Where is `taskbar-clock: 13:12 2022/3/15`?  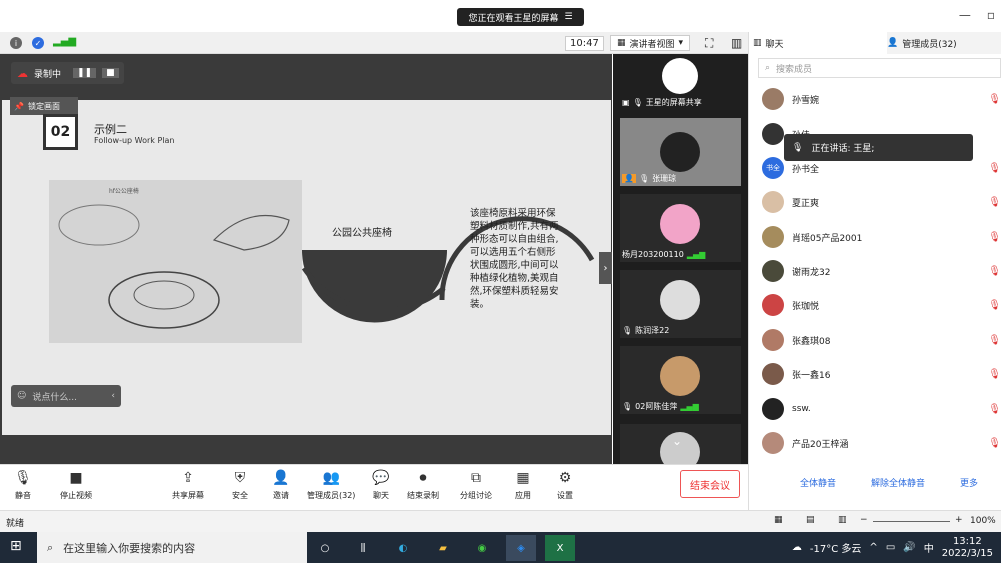
taskbar-clock: 13:12 2022/3/15 is located at coordinates (967, 548).